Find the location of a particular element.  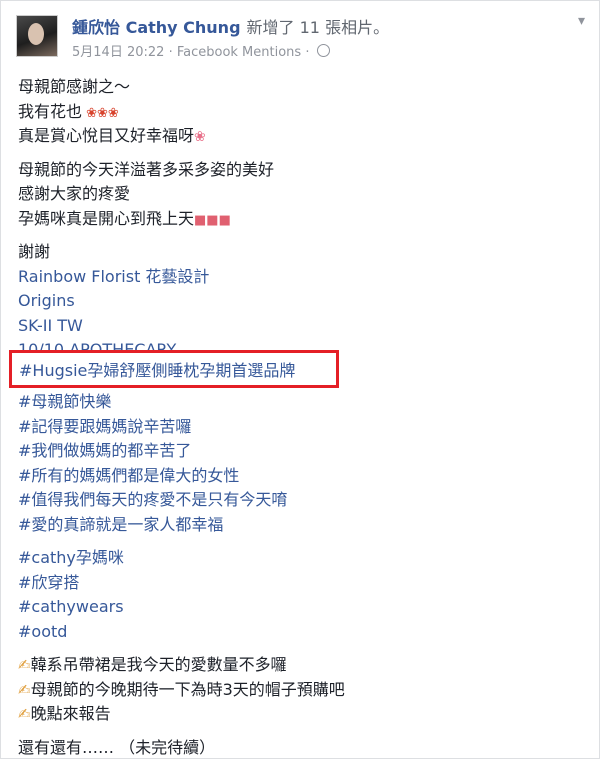

hashtag-link: #母親節快樂 is located at coordinates (303, 402).